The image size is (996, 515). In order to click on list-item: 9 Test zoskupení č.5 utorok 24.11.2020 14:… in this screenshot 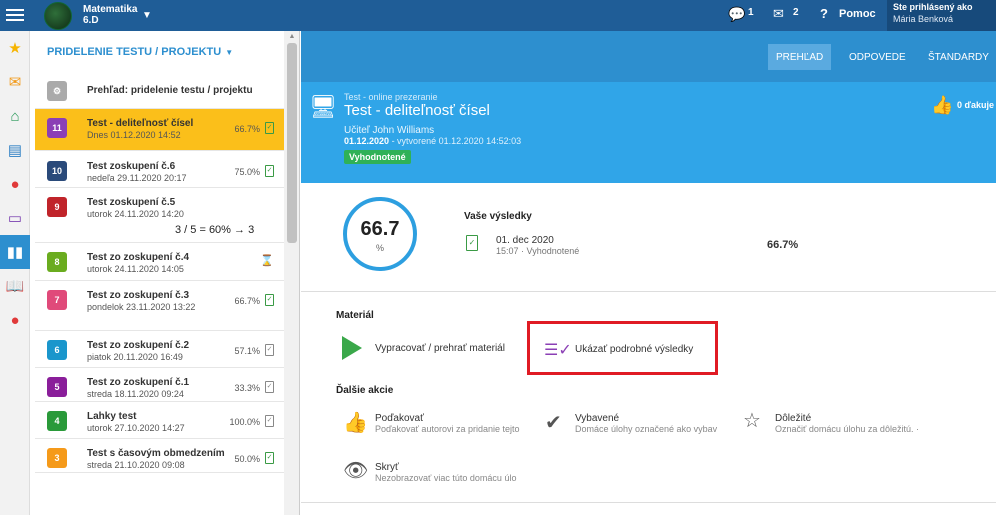, I will do `click(159, 215)`.